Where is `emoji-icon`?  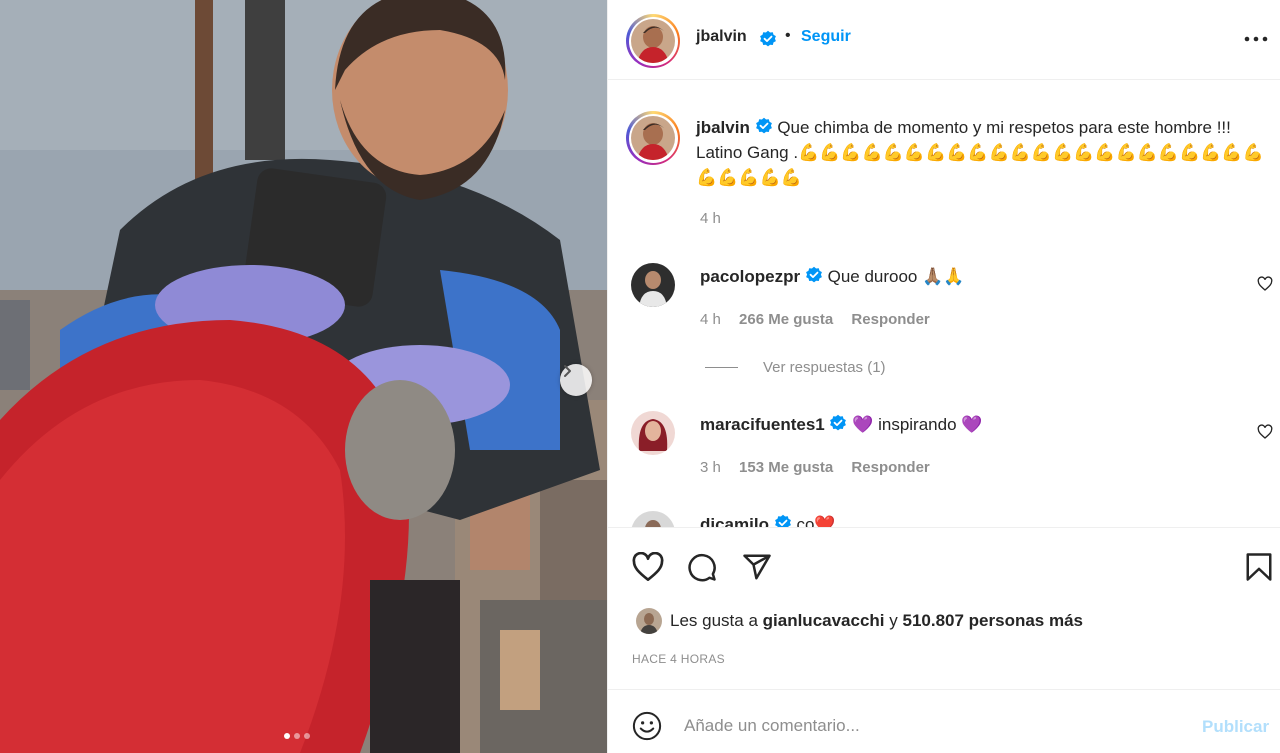 emoji-icon is located at coordinates (647, 726).